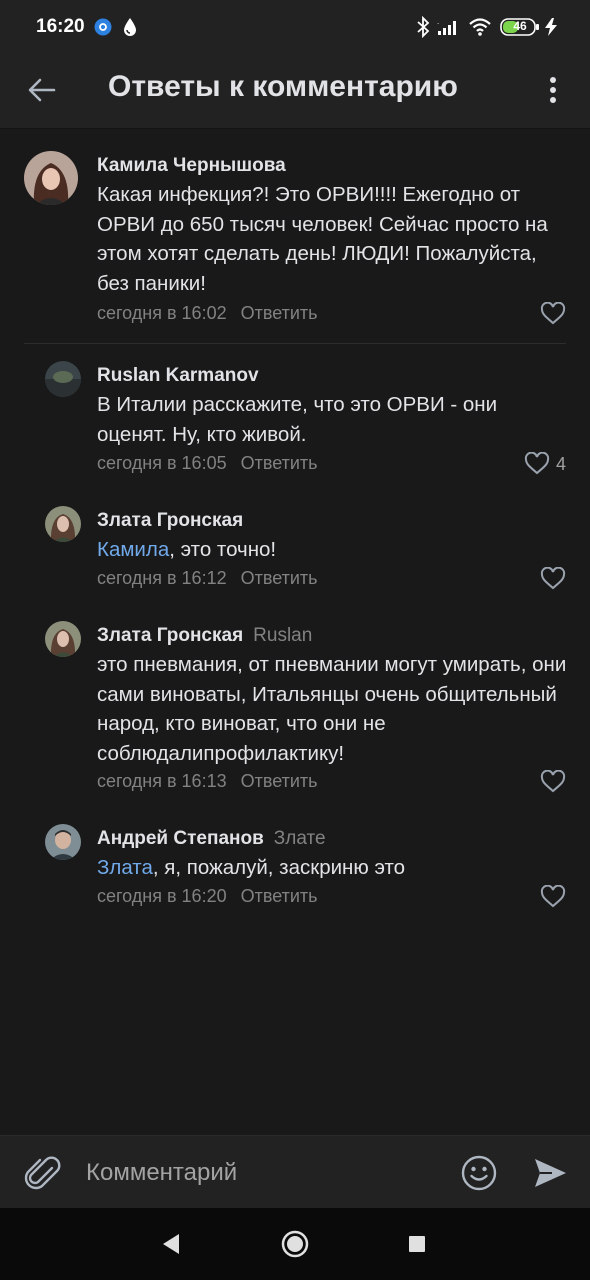  Describe the element at coordinates (446, 27) in the screenshot. I see `signal-icon: ·` at that location.